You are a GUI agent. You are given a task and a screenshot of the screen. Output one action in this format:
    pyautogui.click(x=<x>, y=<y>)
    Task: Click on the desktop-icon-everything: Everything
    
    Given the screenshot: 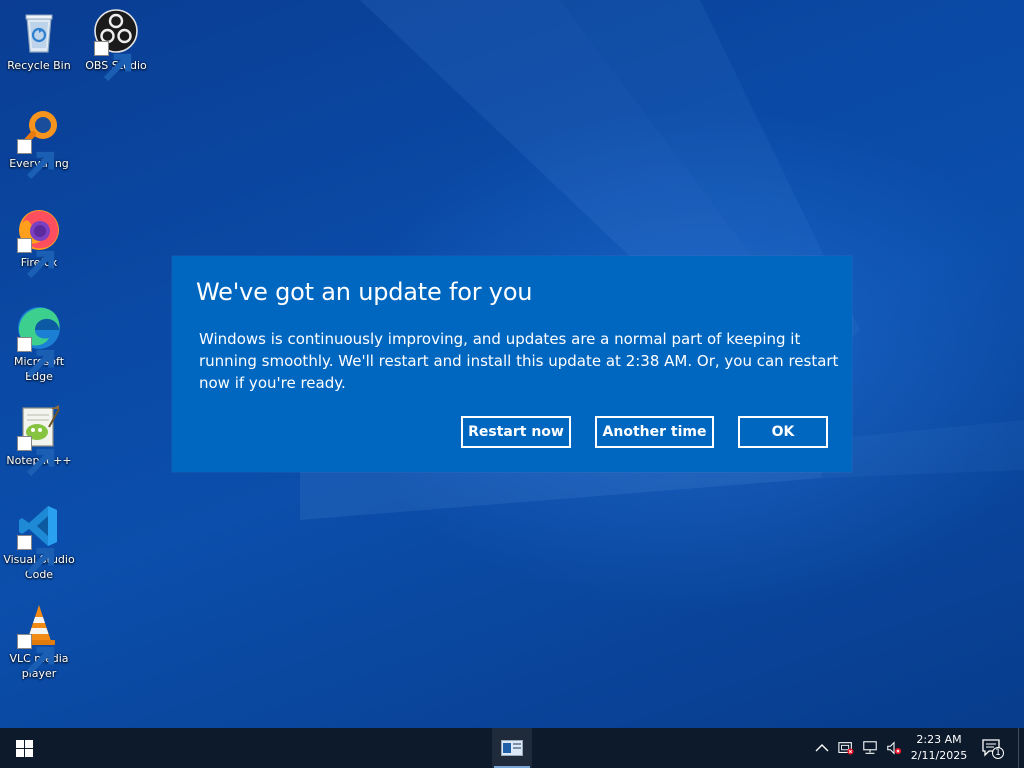 What is the action you would take?
    pyautogui.click(x=39, y=143)
    